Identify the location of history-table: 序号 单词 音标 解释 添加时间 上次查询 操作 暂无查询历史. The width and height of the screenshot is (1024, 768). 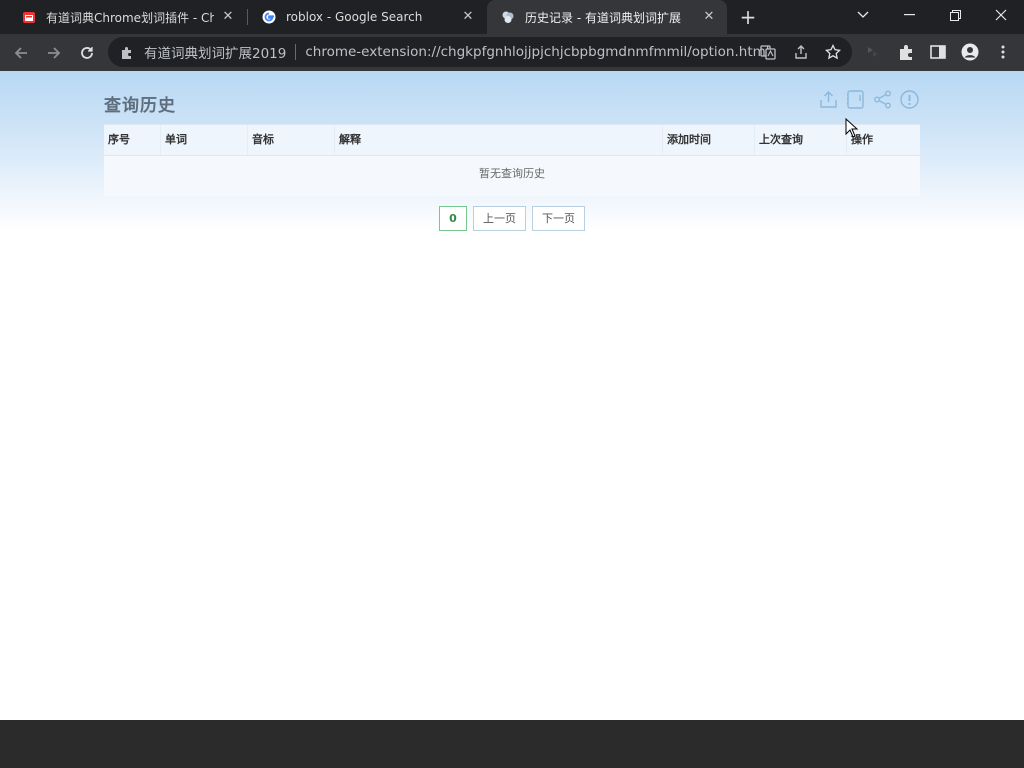
(512, 160).